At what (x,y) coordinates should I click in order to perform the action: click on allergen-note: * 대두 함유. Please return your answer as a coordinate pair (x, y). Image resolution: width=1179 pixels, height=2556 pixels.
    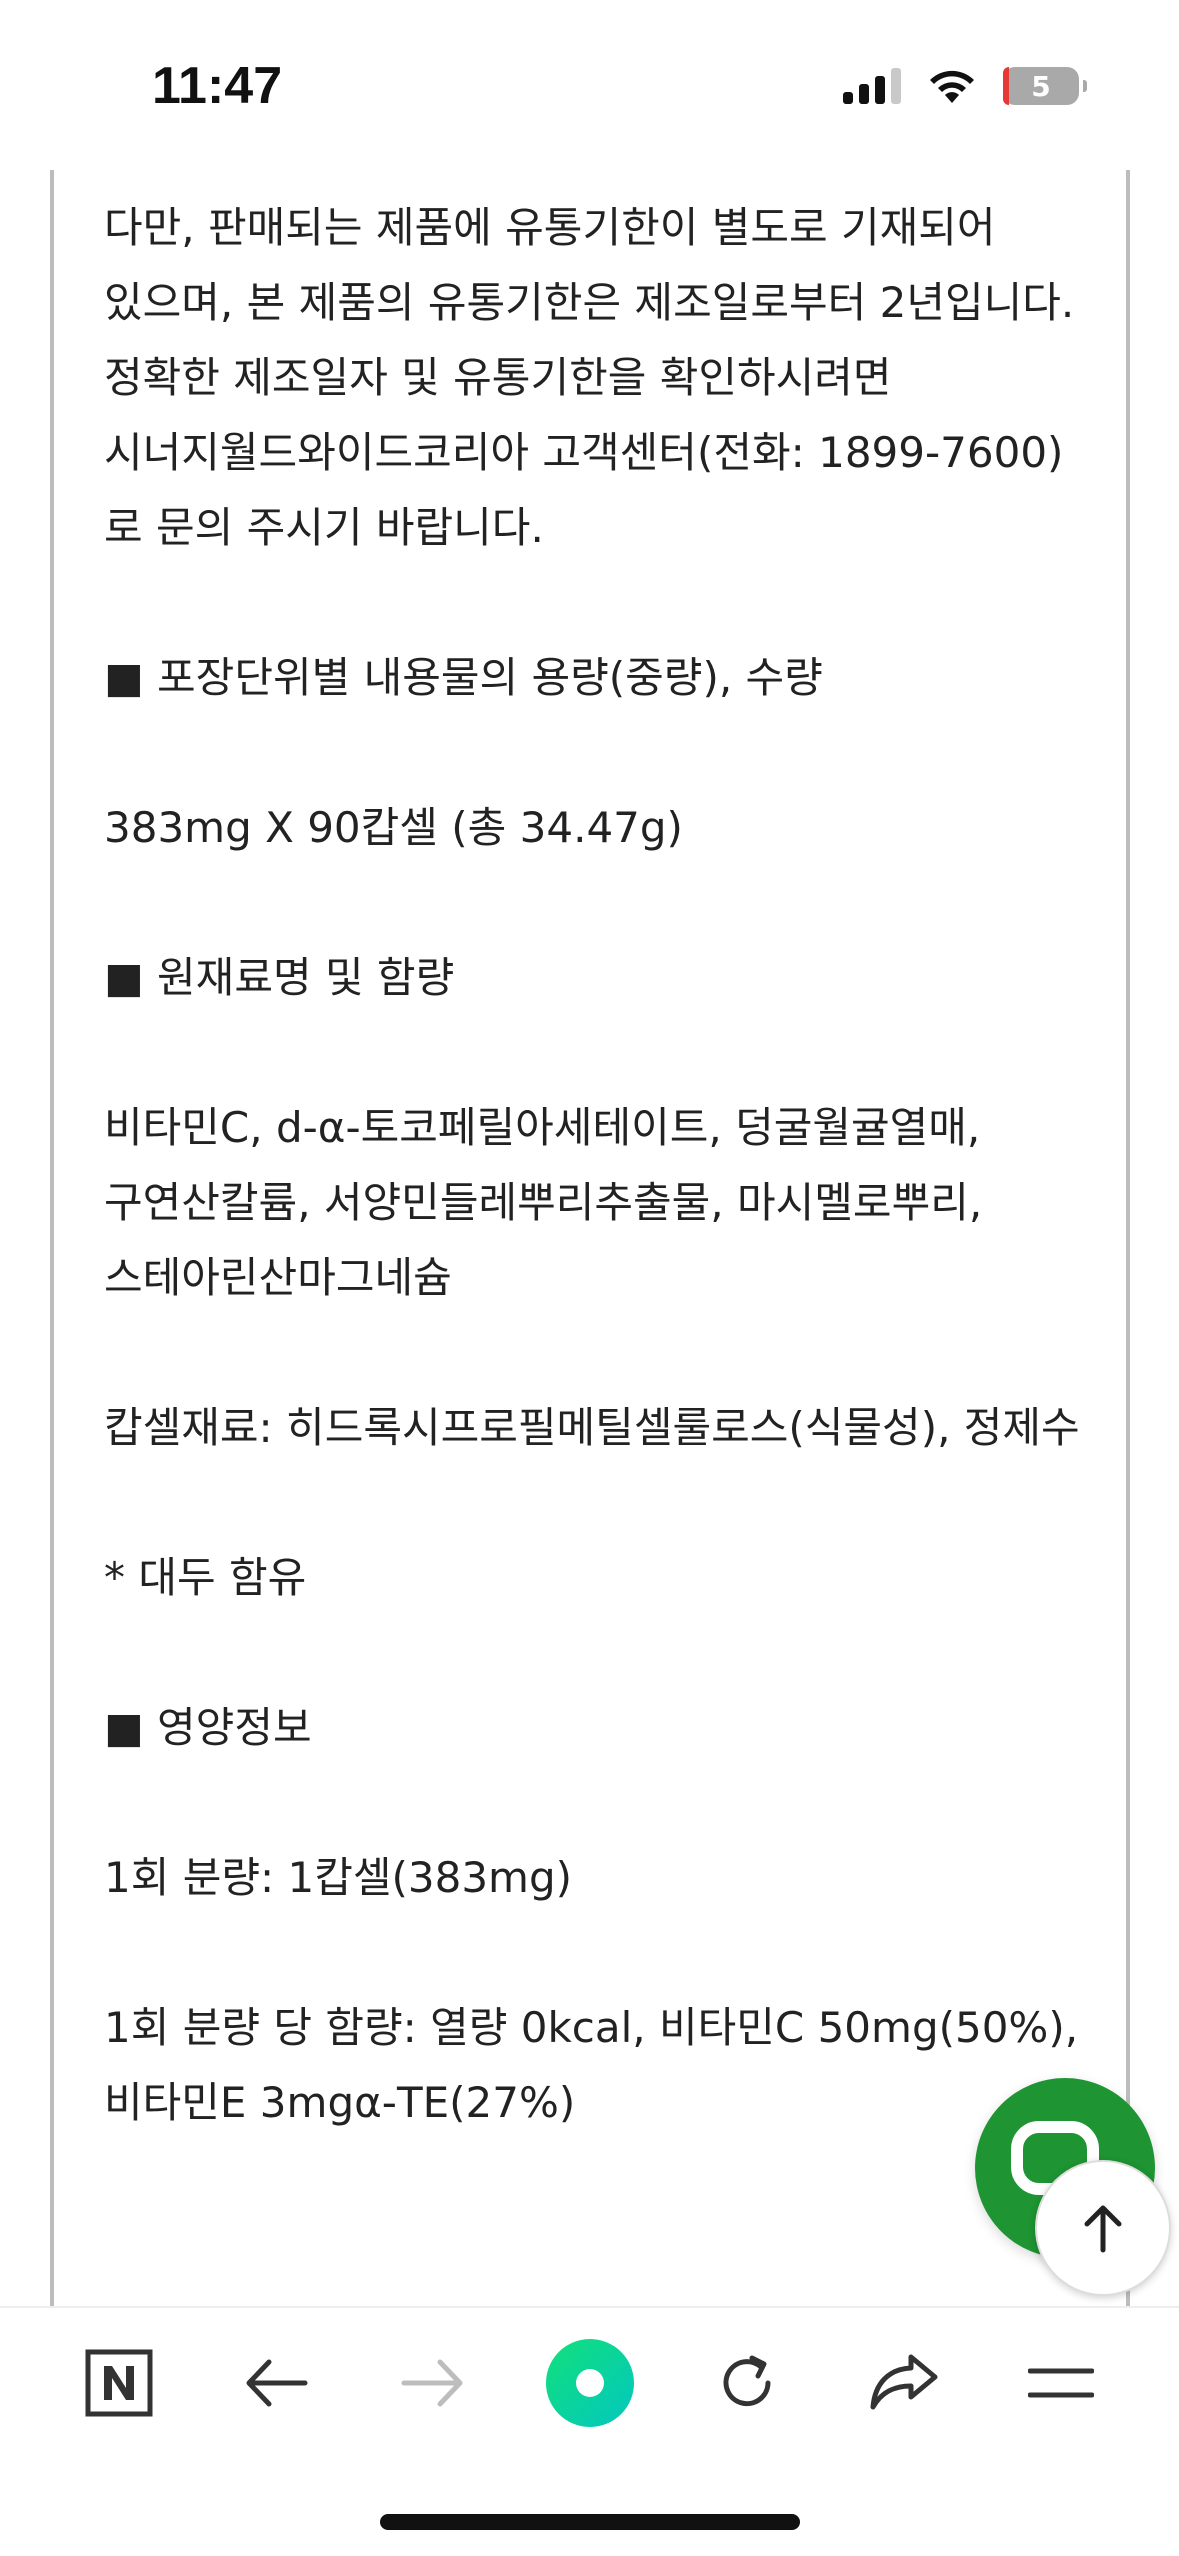
    Looking at the image, I should click on (205, 1577).